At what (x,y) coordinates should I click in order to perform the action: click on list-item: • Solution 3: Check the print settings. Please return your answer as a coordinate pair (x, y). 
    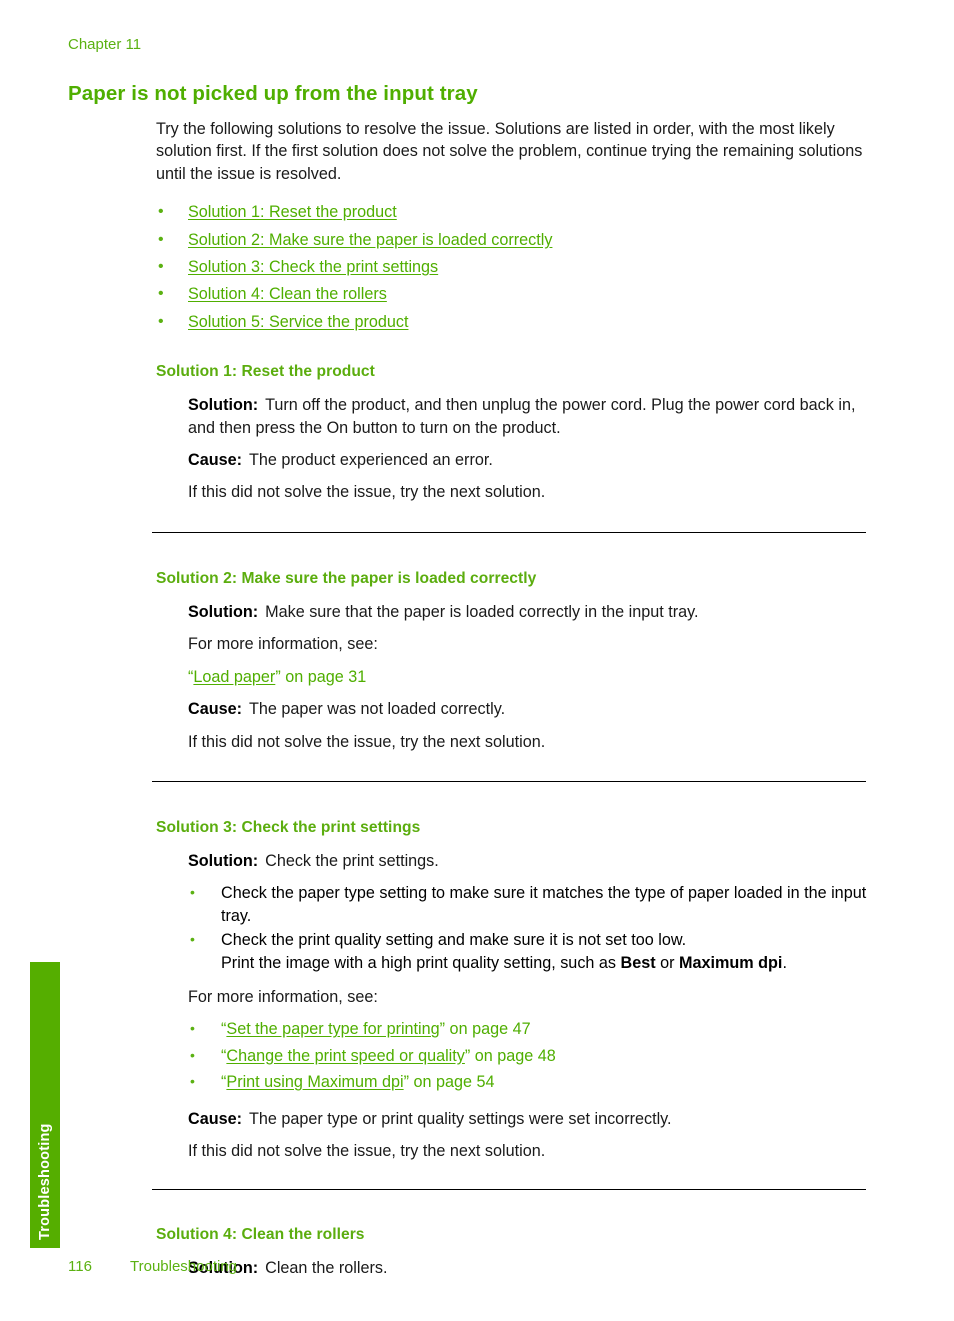
    Looking at the image, I should click on (517, 267).